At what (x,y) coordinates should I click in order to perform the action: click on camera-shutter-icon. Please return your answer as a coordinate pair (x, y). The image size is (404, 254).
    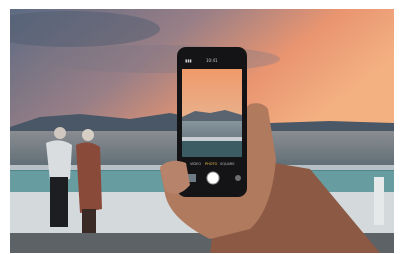
    Looking at the image, I should click on (213, 178).